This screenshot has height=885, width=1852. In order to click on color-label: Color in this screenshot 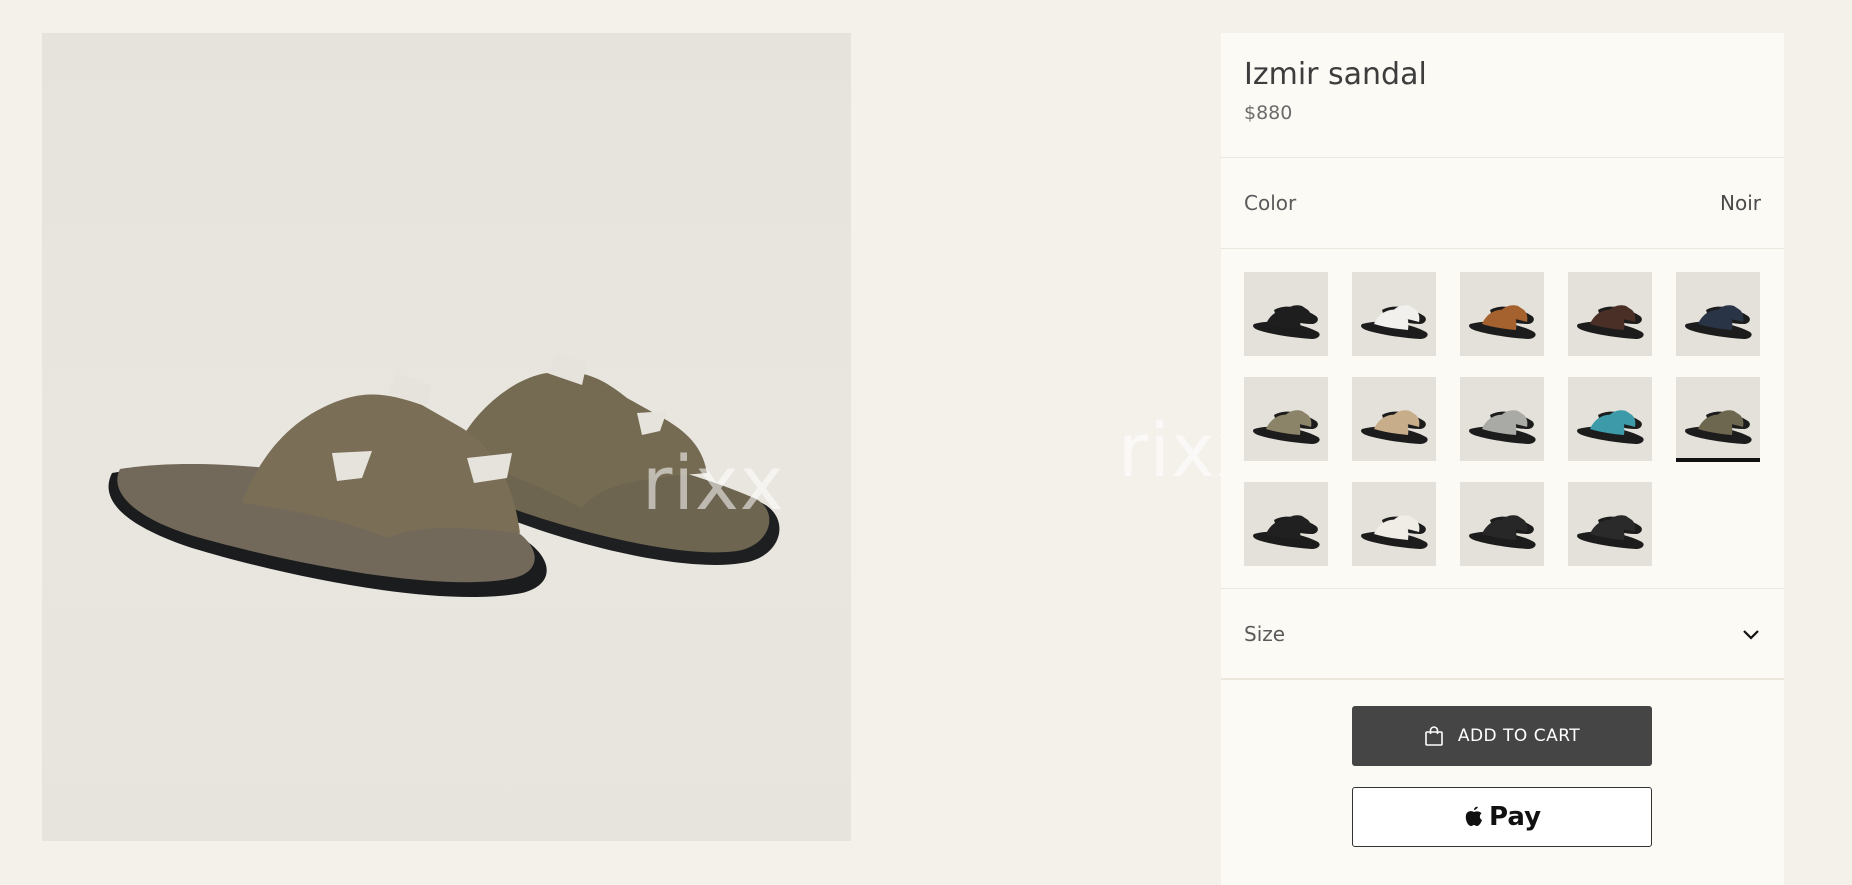, I will do `click(1270, 203)`.